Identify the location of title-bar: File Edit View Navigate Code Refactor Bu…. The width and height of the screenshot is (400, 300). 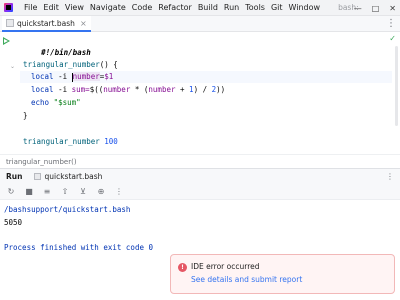
(200, 8).